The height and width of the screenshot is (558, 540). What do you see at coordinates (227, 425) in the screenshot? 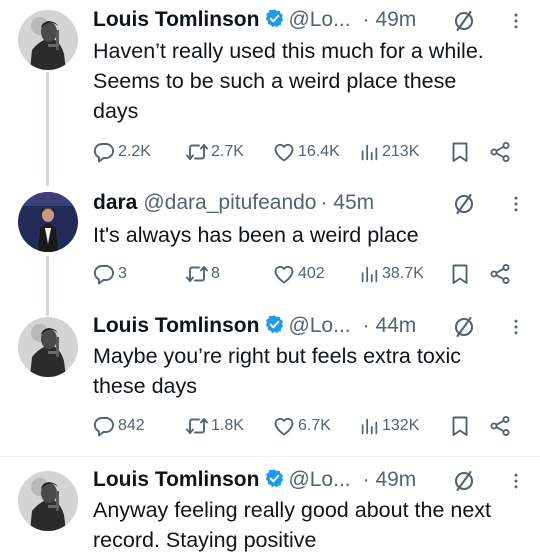
I see `retweet-count: 1.8K` at bounding box center [227, 425].